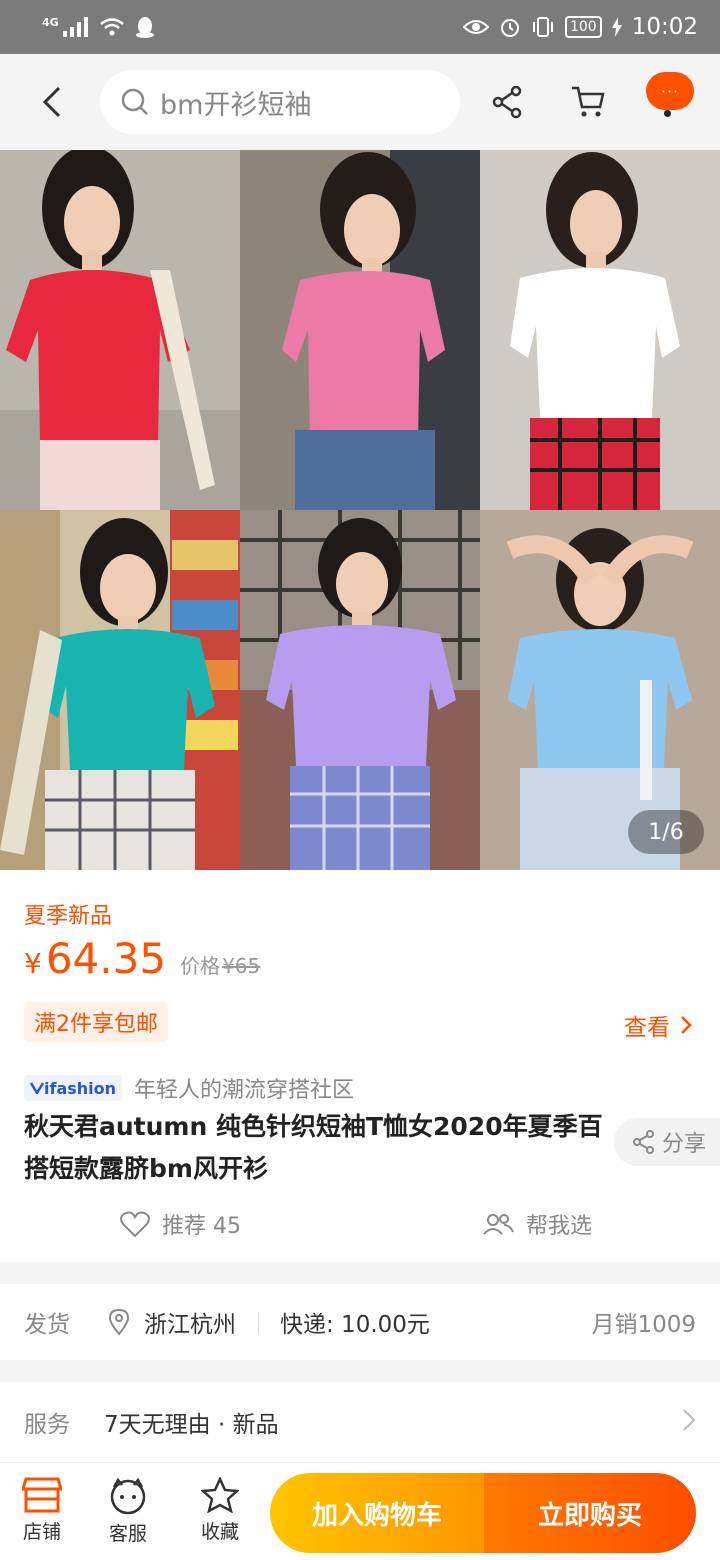 The image size is (720, 1560). Describe the element at coordinates (360, 27) in the screenshot. I see `status-bar: 4G 100 10:02` at that location.